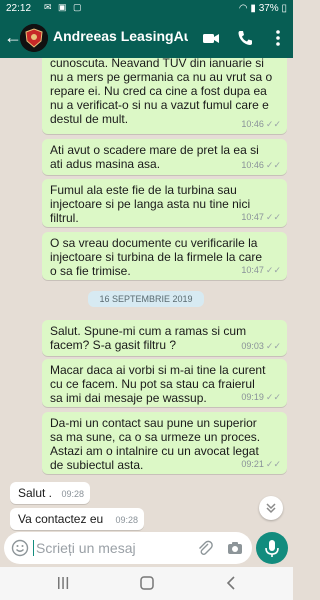  Describe the element at coordinates (19, 8) in the screenshot. I see `status-time: 22:12` at that location.